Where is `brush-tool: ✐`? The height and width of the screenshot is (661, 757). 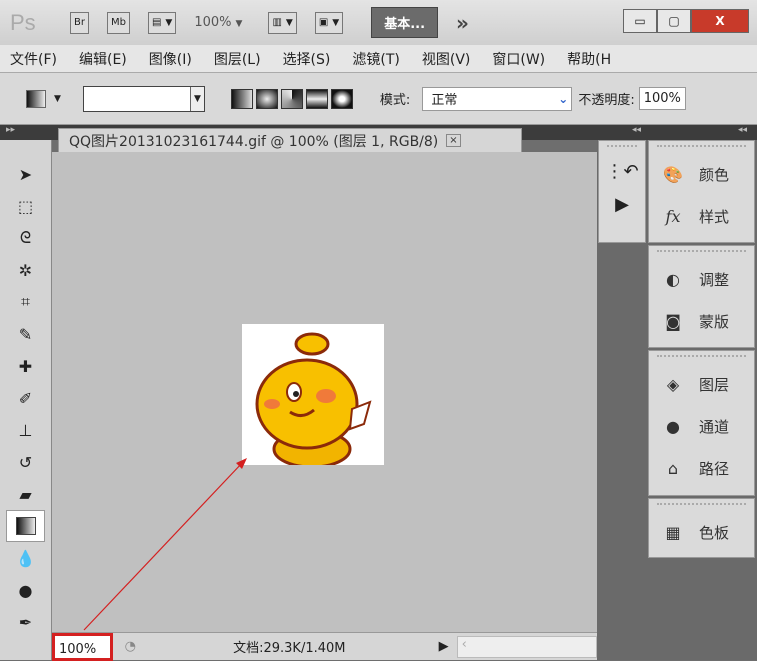 brush-tool: ✐ is located at coordinates (25, 398).